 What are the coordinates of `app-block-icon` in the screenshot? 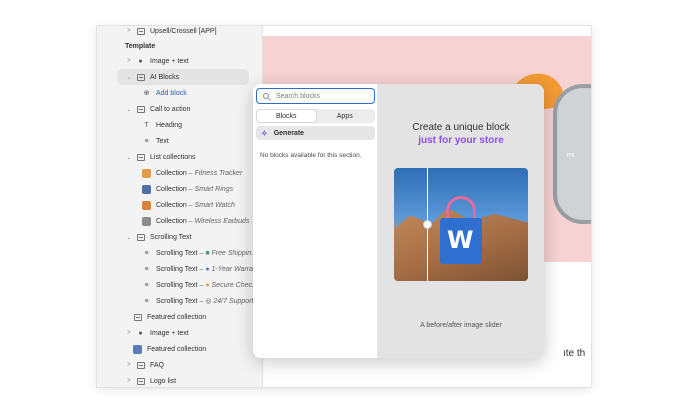 It's located at (140, 31).